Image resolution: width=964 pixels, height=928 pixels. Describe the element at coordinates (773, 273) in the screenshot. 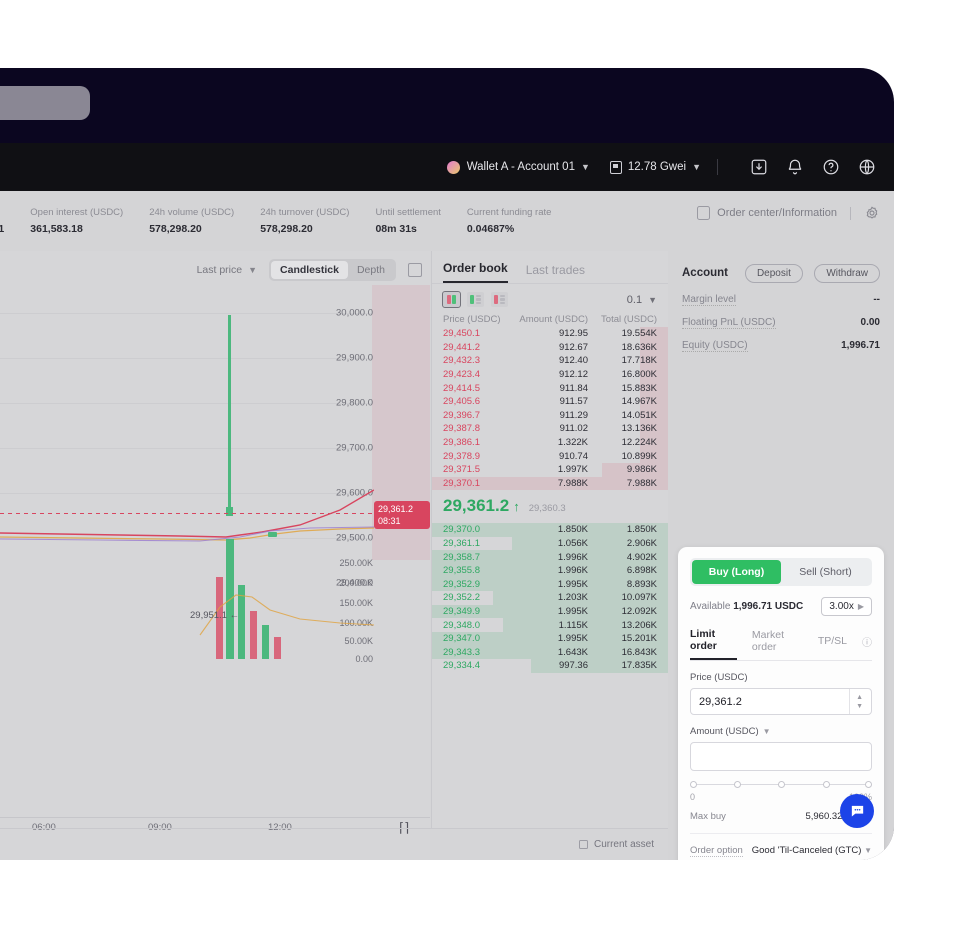

I see `deposit-button: Deposit` at that location.